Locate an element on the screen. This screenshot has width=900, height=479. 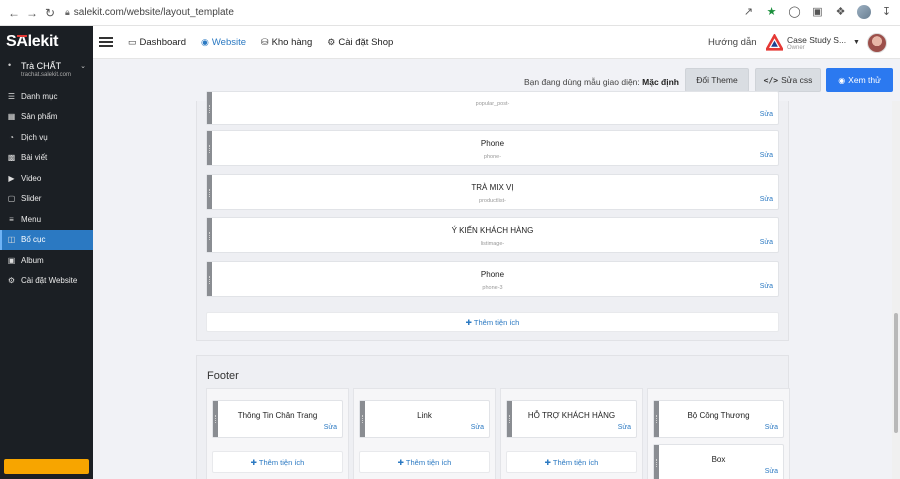
company-logo-icon is located at coordinates (774, 42).